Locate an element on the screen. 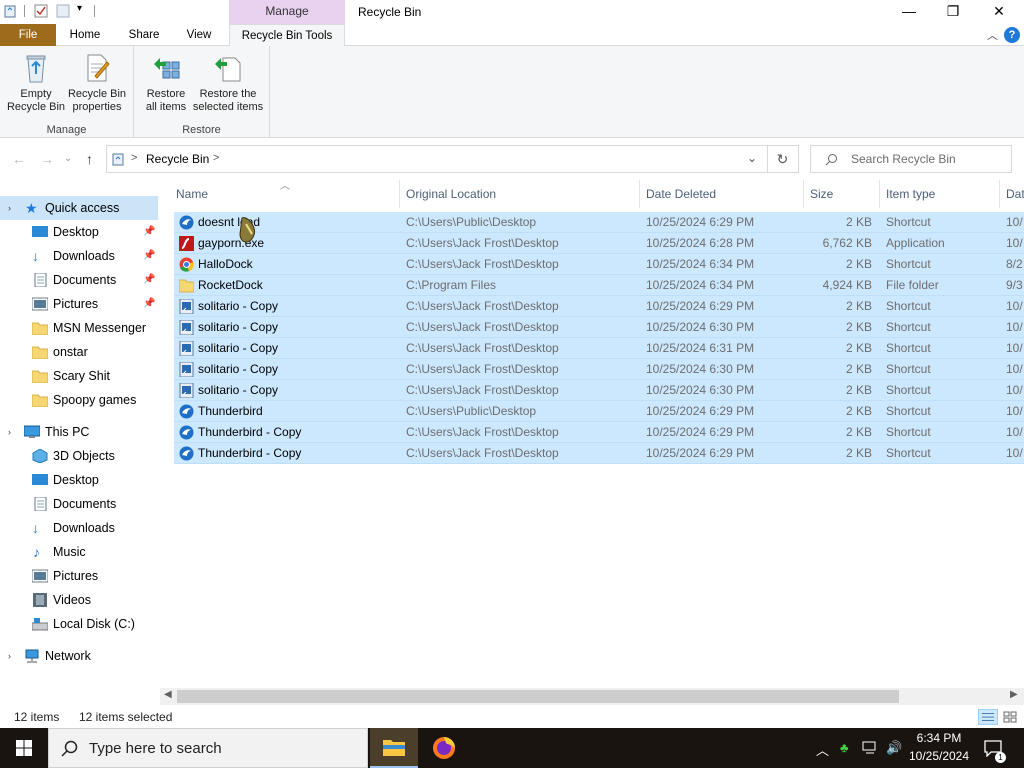  breadcrumb-recycle-bin: Recycle Bin is located at coordinates (177, 159).